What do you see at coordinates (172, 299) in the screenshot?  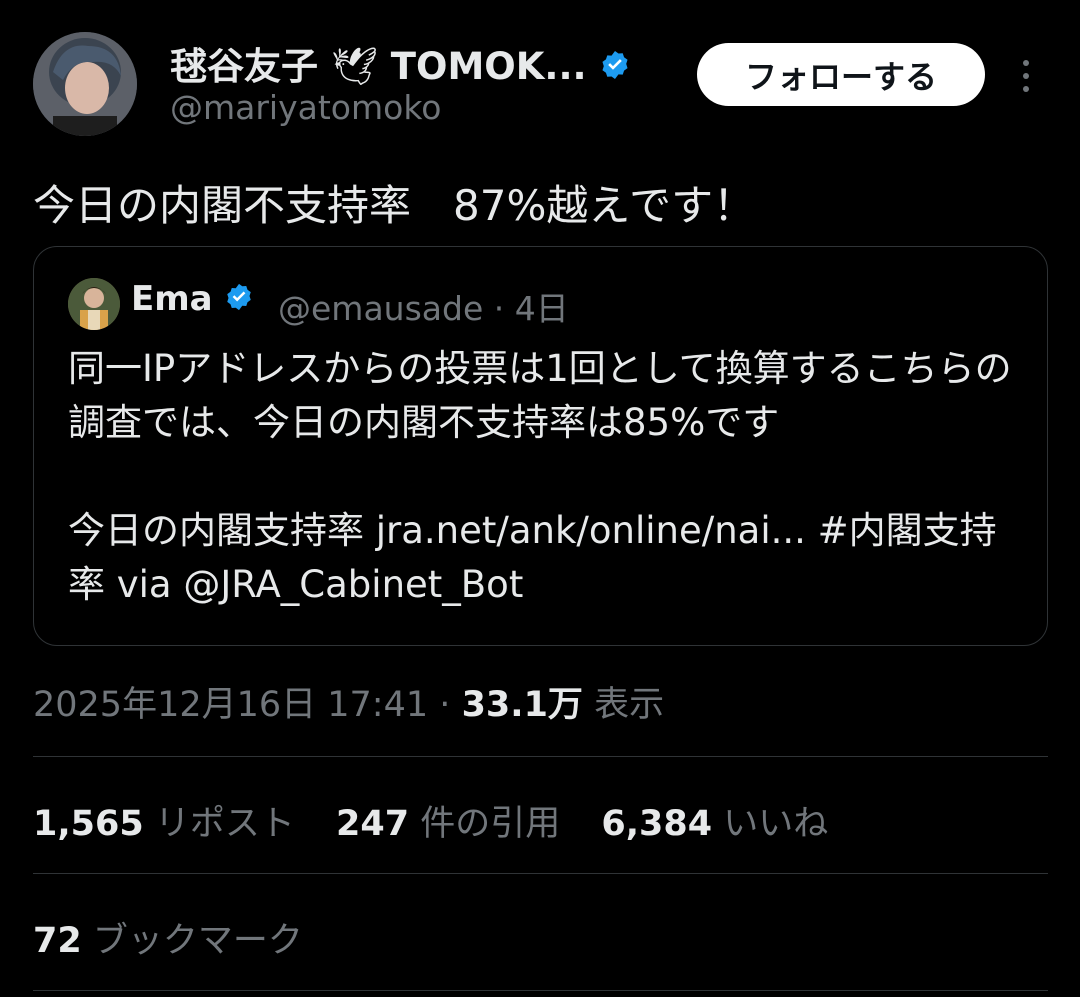 I see `quoted-name-text: Ema` at bounding box center [172, 299].